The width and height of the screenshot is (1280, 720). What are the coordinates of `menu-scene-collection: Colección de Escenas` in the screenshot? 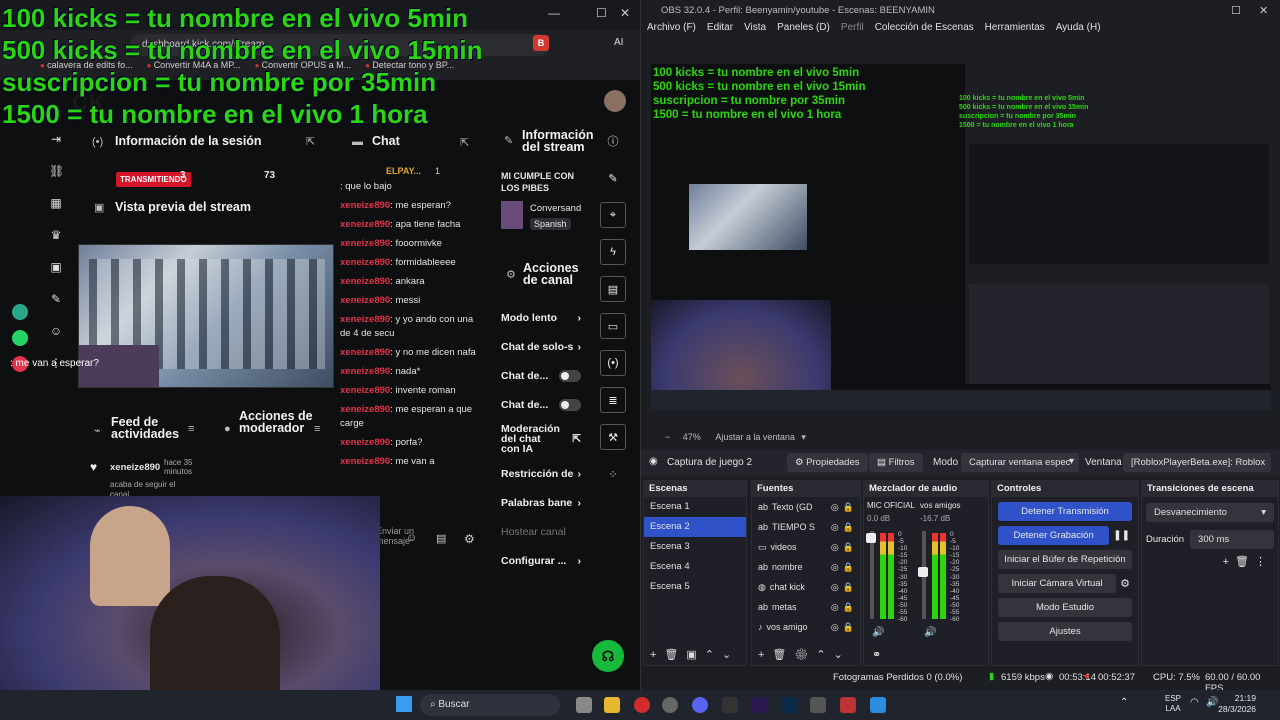 It's located at (924, 30).